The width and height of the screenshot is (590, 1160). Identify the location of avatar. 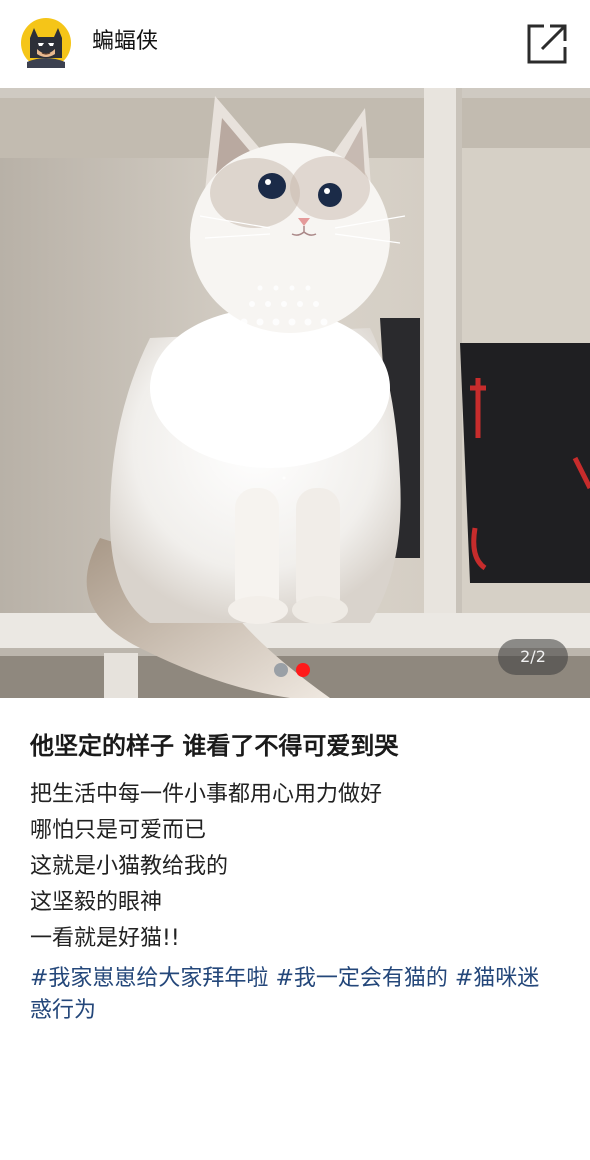
(46, 43).